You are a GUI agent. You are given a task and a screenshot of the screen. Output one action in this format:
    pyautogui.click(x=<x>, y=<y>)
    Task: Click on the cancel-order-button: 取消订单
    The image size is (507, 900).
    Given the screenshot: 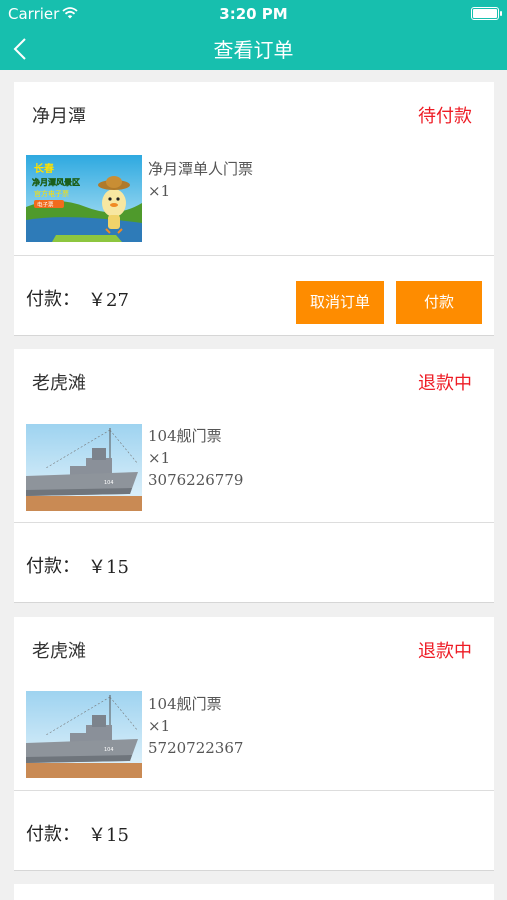 What is the action you would take?
    pyautogui.click(x=340, y=302)
    